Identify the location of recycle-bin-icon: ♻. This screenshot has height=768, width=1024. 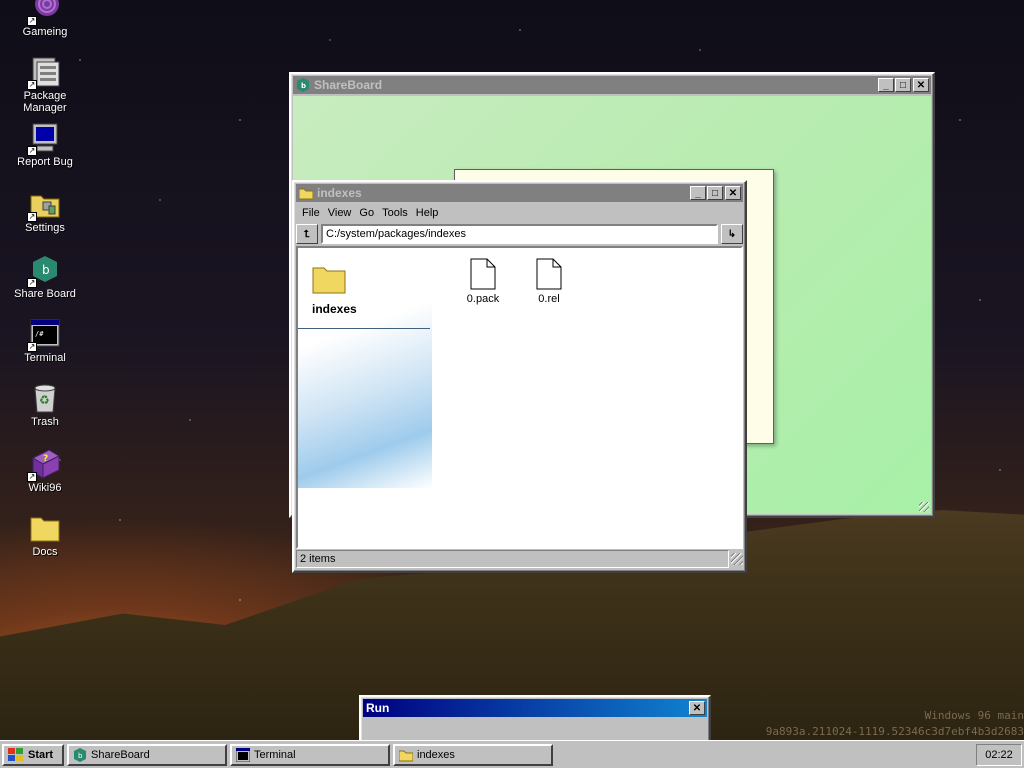
(45, 398).